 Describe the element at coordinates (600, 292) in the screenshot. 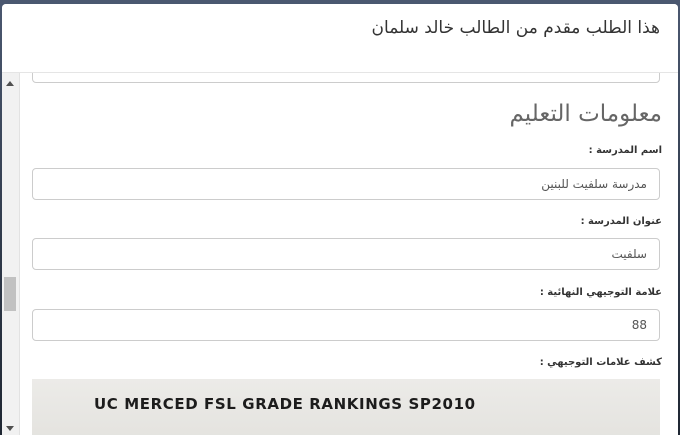

I see `final-grade-label: علامة التوجيهي النهائية :` at that location.